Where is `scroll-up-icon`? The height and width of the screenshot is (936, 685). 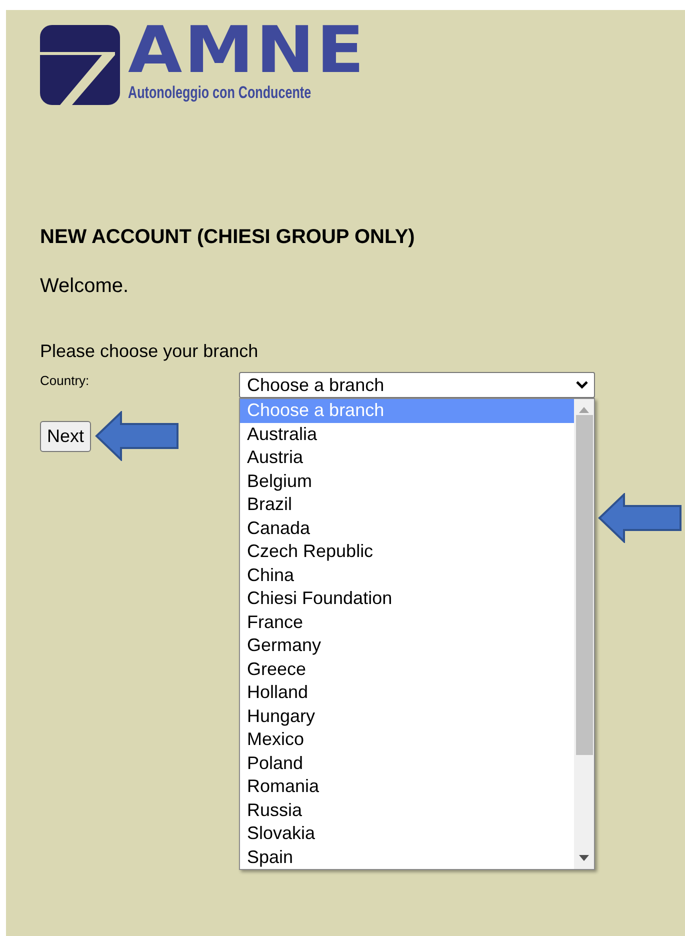
scroll-up-icon is located at coordinates (584, 410).